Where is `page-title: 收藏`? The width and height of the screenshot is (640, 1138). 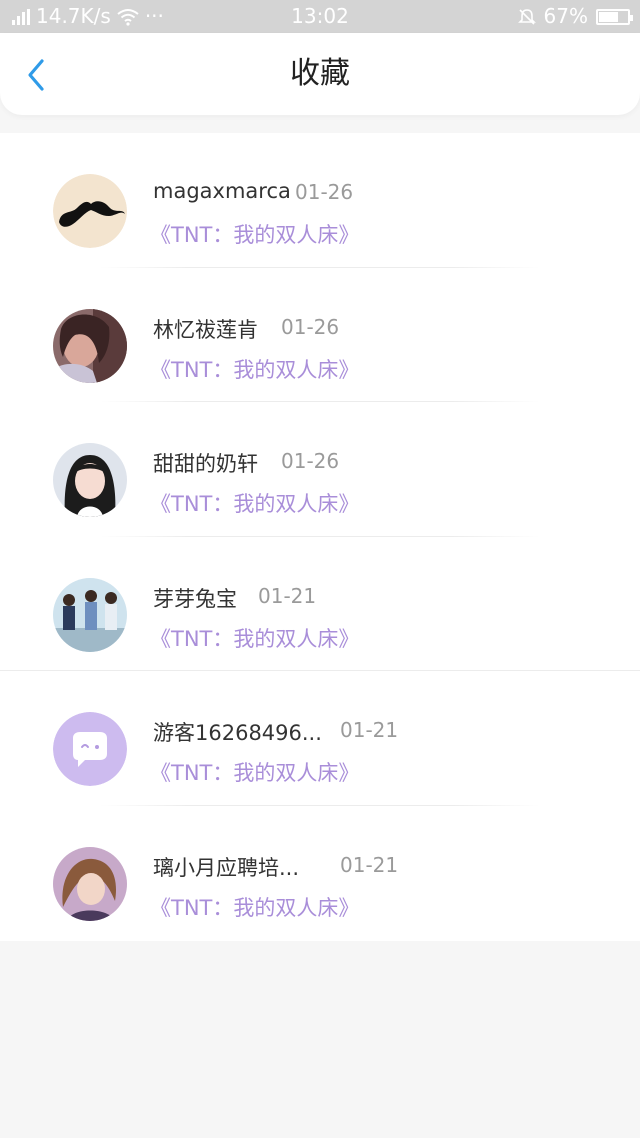
page-title: 收藏 is located at coordinates (320, 73).